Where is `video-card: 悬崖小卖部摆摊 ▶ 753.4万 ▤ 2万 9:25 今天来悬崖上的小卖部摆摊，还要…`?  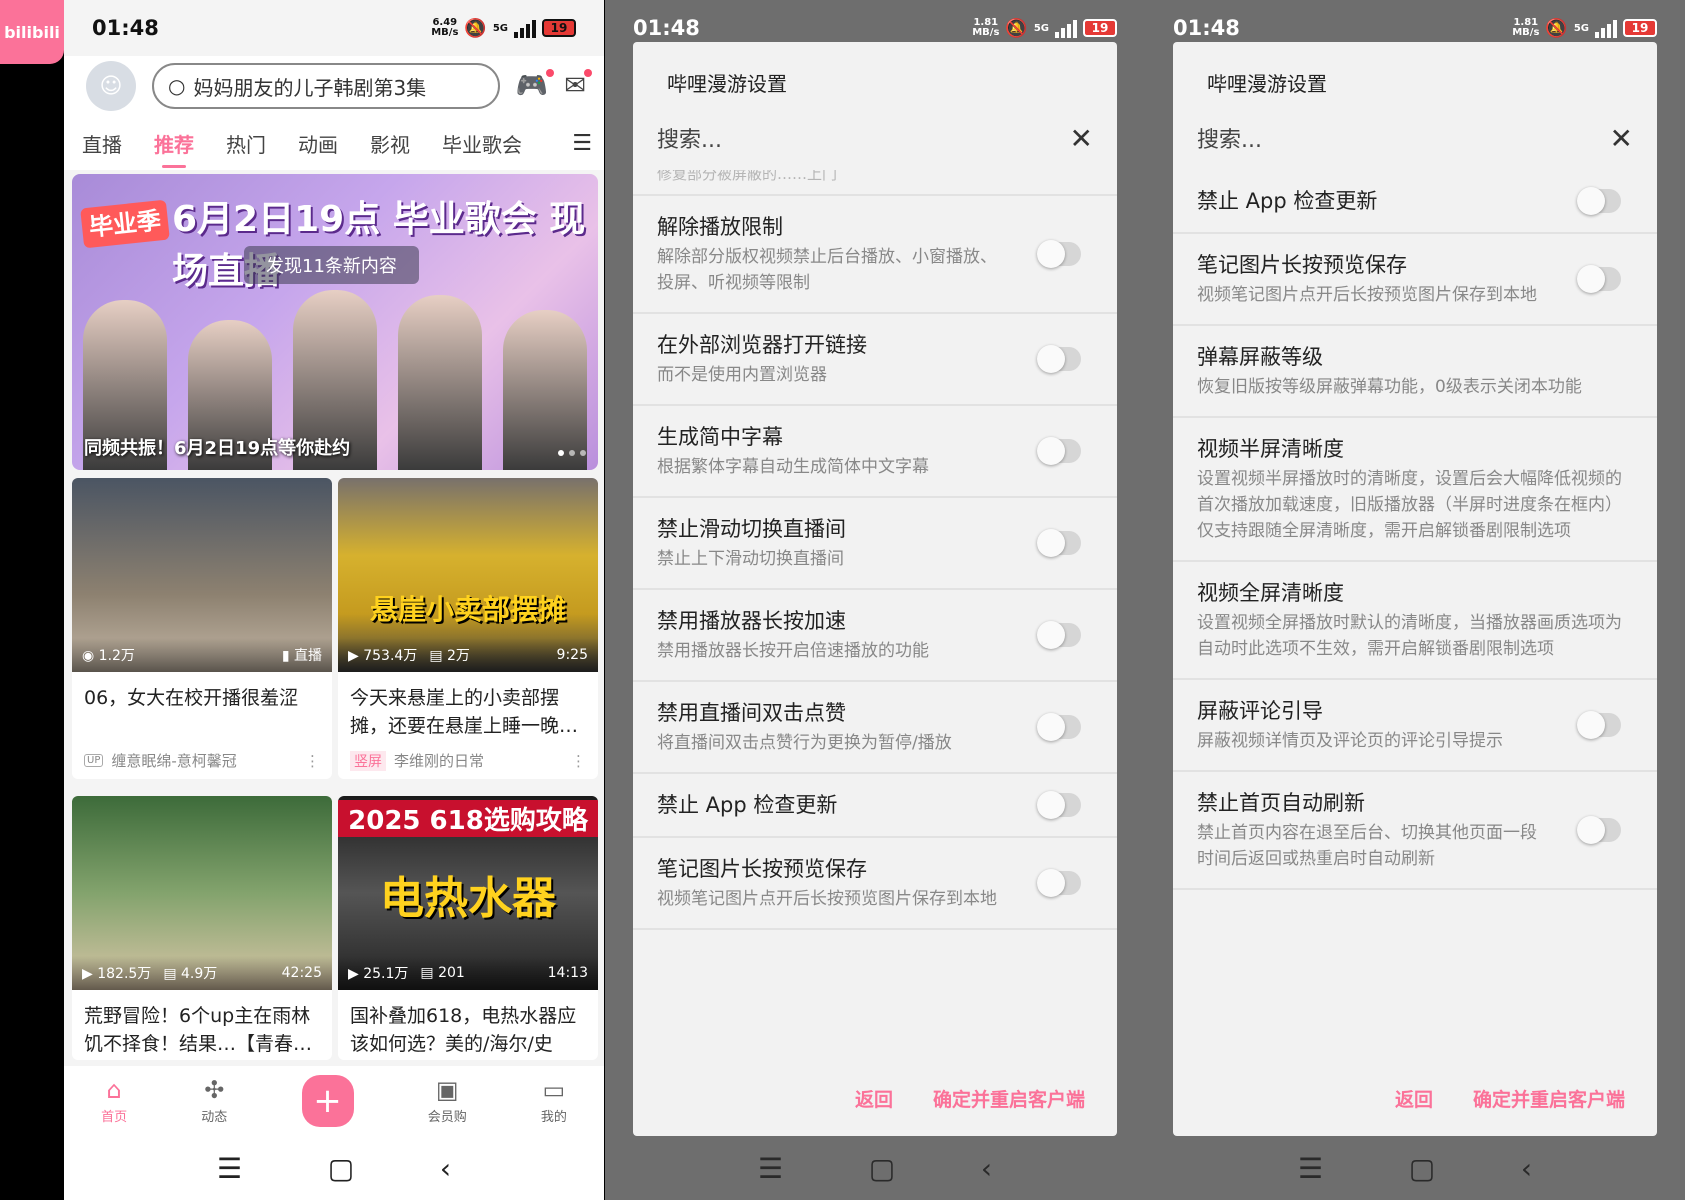 video-card: 悬崖小卖部摆摊 ▶ 753.4万 ▤ 2万 9:25 今天来悬崖上的小卖部摆摊，还要… is located at coordinates (468, 628).